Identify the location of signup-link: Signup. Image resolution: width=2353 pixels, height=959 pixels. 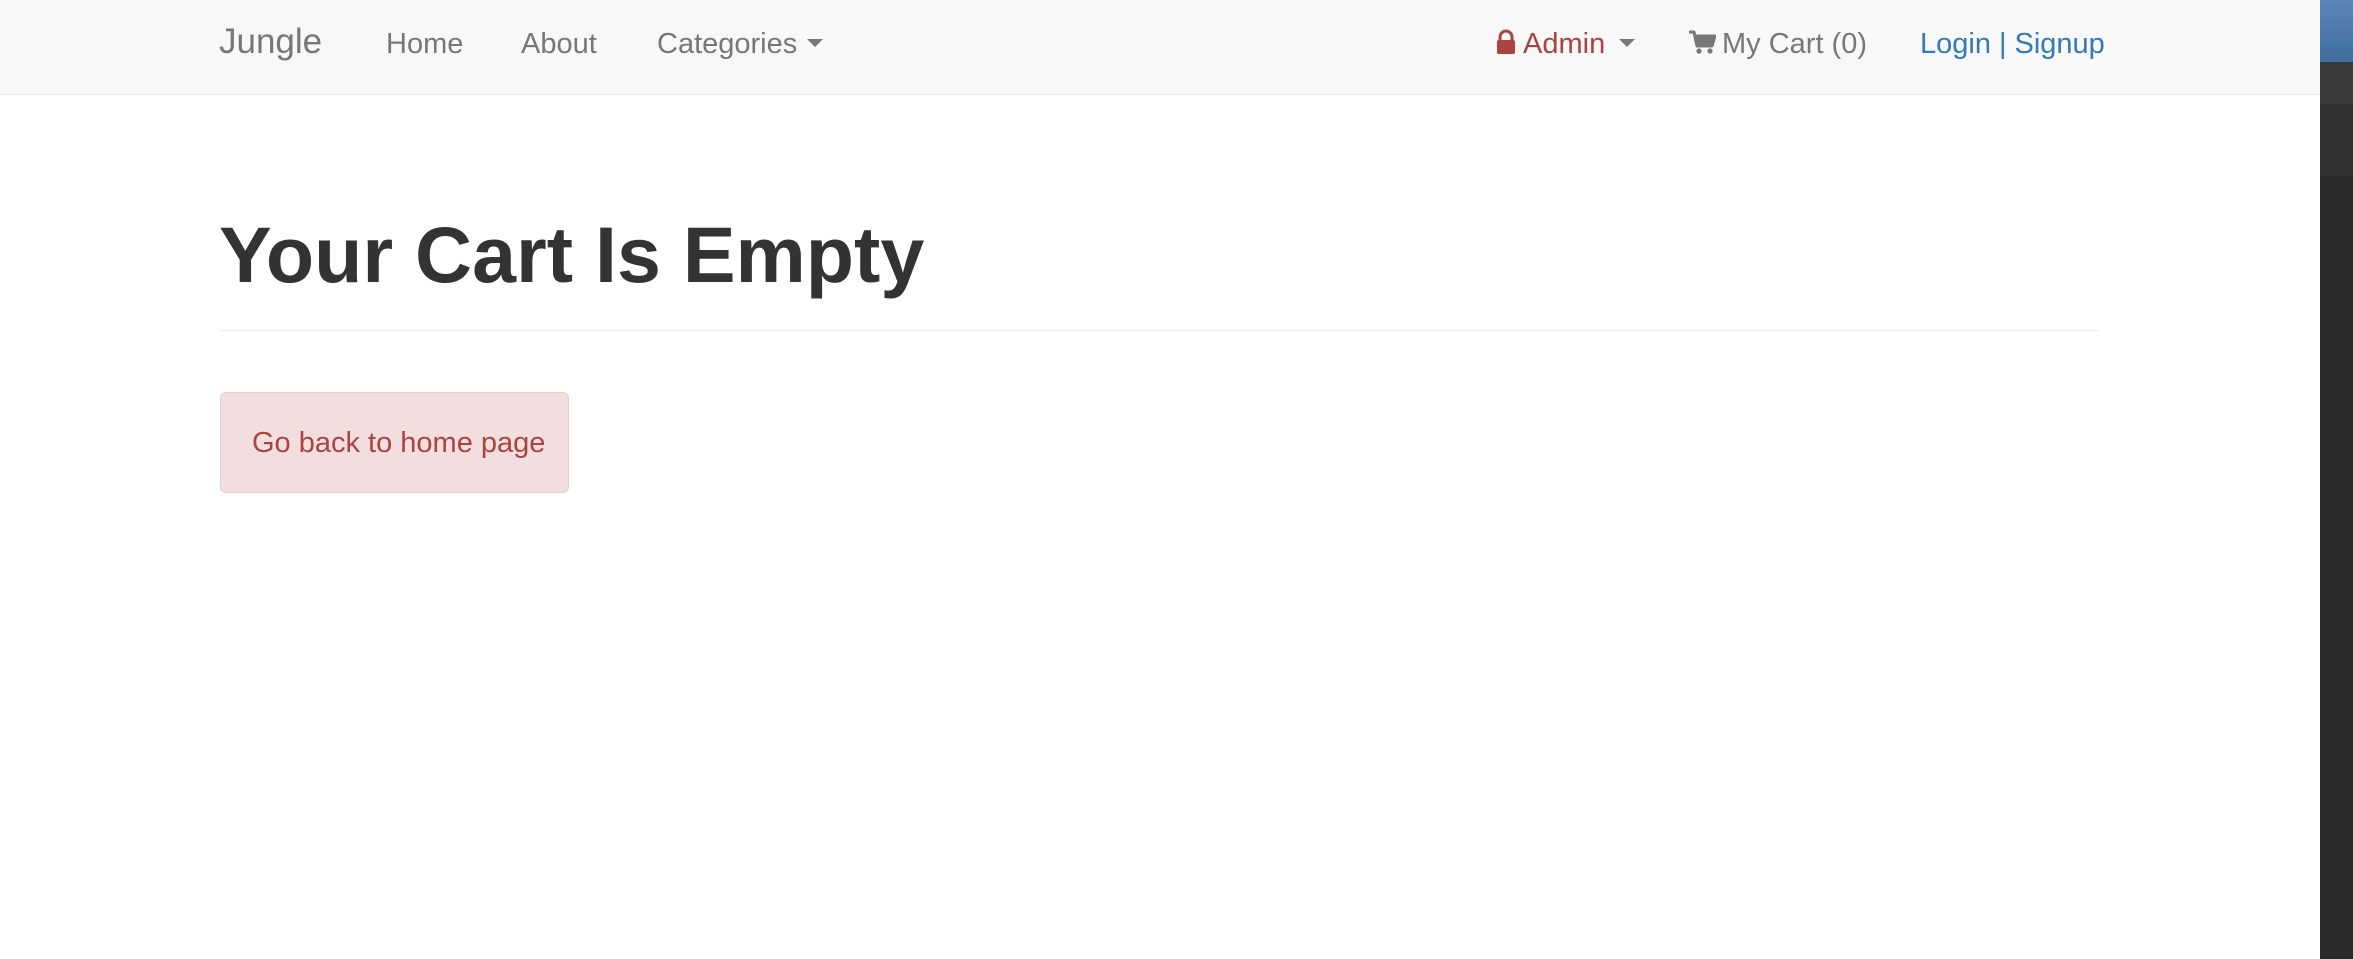
(2060, 44).